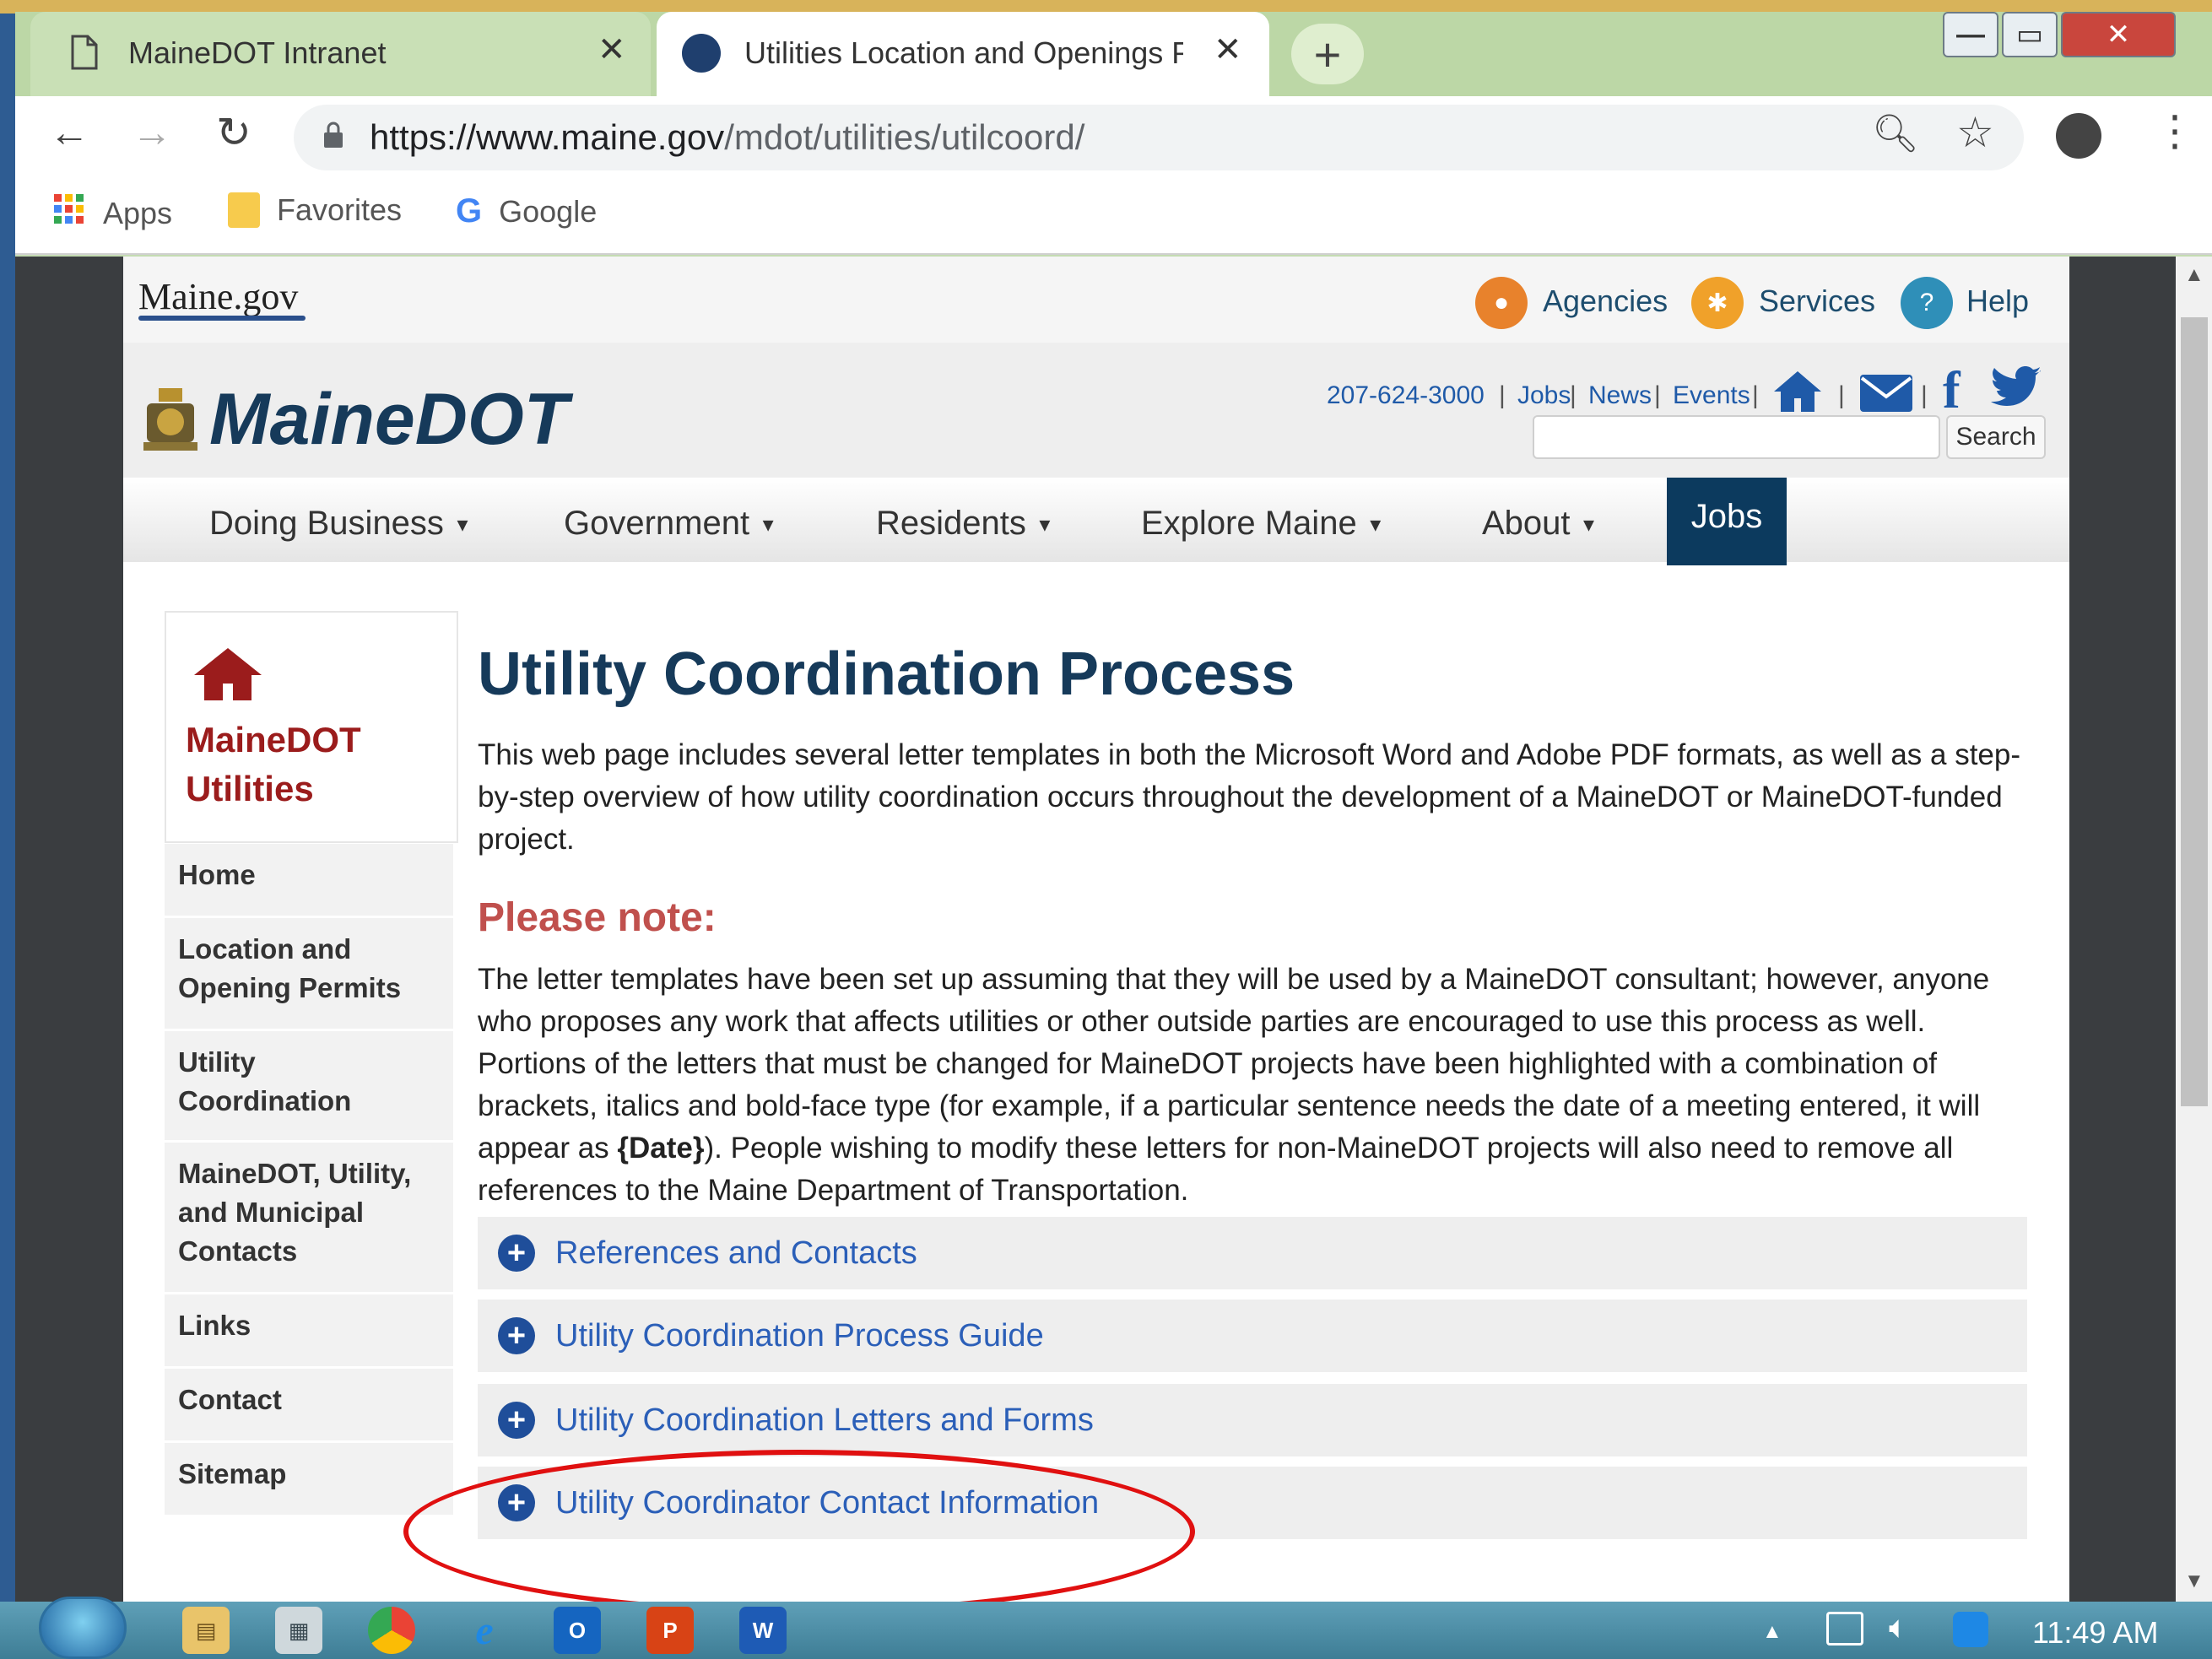 The image size is (2212, 1659). What do you see at coordinates (578, 1631) in the screenshot?
I see `outlook-icon: O` at bounding box center [578, 1631].